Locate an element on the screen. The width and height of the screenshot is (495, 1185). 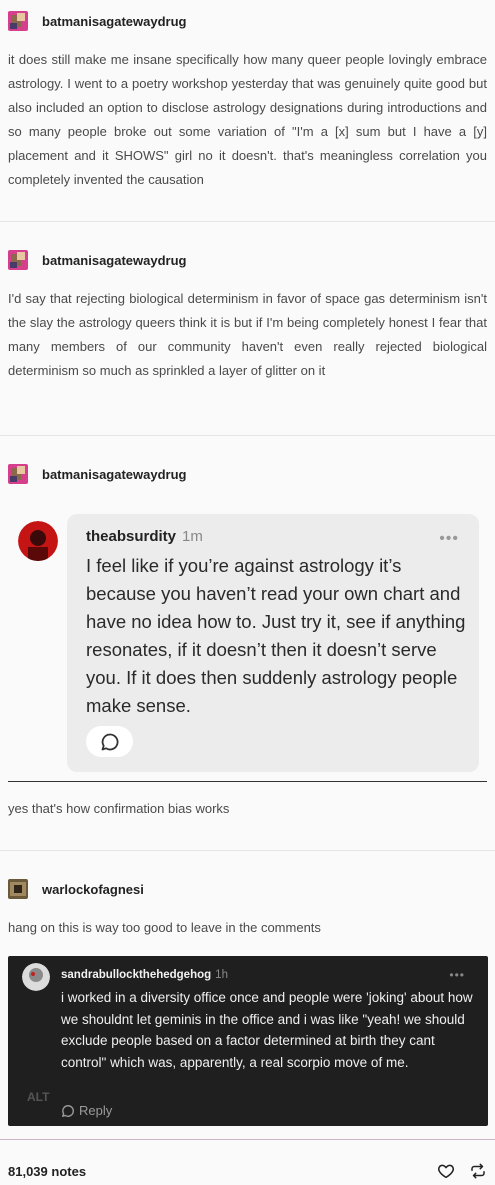
embedded-username: theabsurdity is located at coordinates (131, 536).